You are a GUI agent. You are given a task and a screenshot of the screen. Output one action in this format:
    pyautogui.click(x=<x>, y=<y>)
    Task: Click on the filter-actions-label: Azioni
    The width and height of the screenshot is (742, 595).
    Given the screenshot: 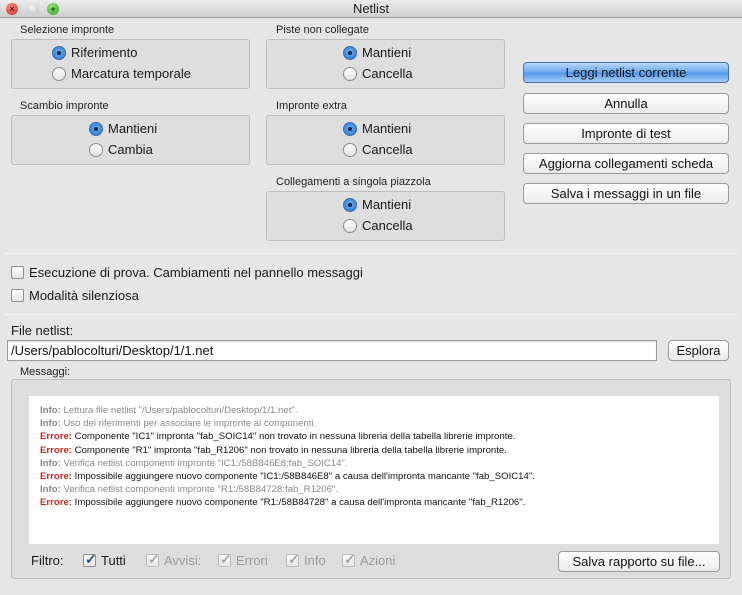 What is the action you would take?
    pyautogui.click(x=378, y=560)
    